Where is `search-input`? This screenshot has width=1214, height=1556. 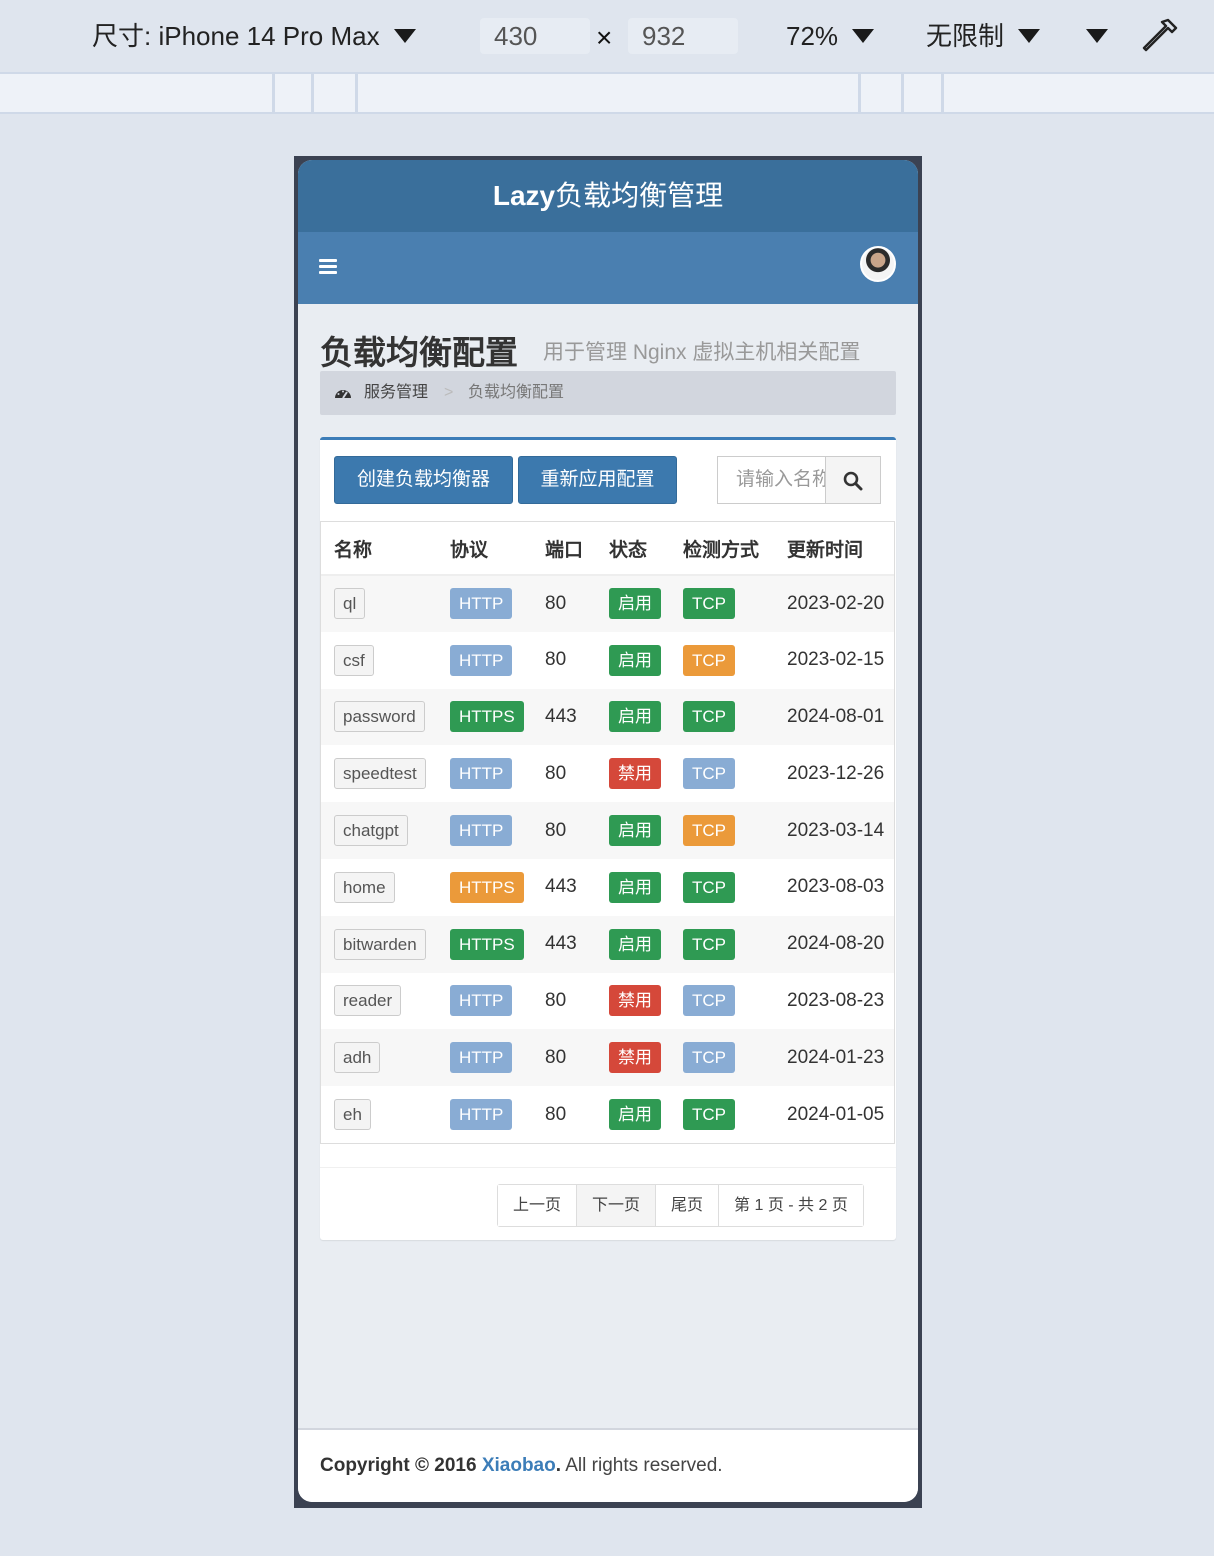 search-input is located at coordinates (772, 480).